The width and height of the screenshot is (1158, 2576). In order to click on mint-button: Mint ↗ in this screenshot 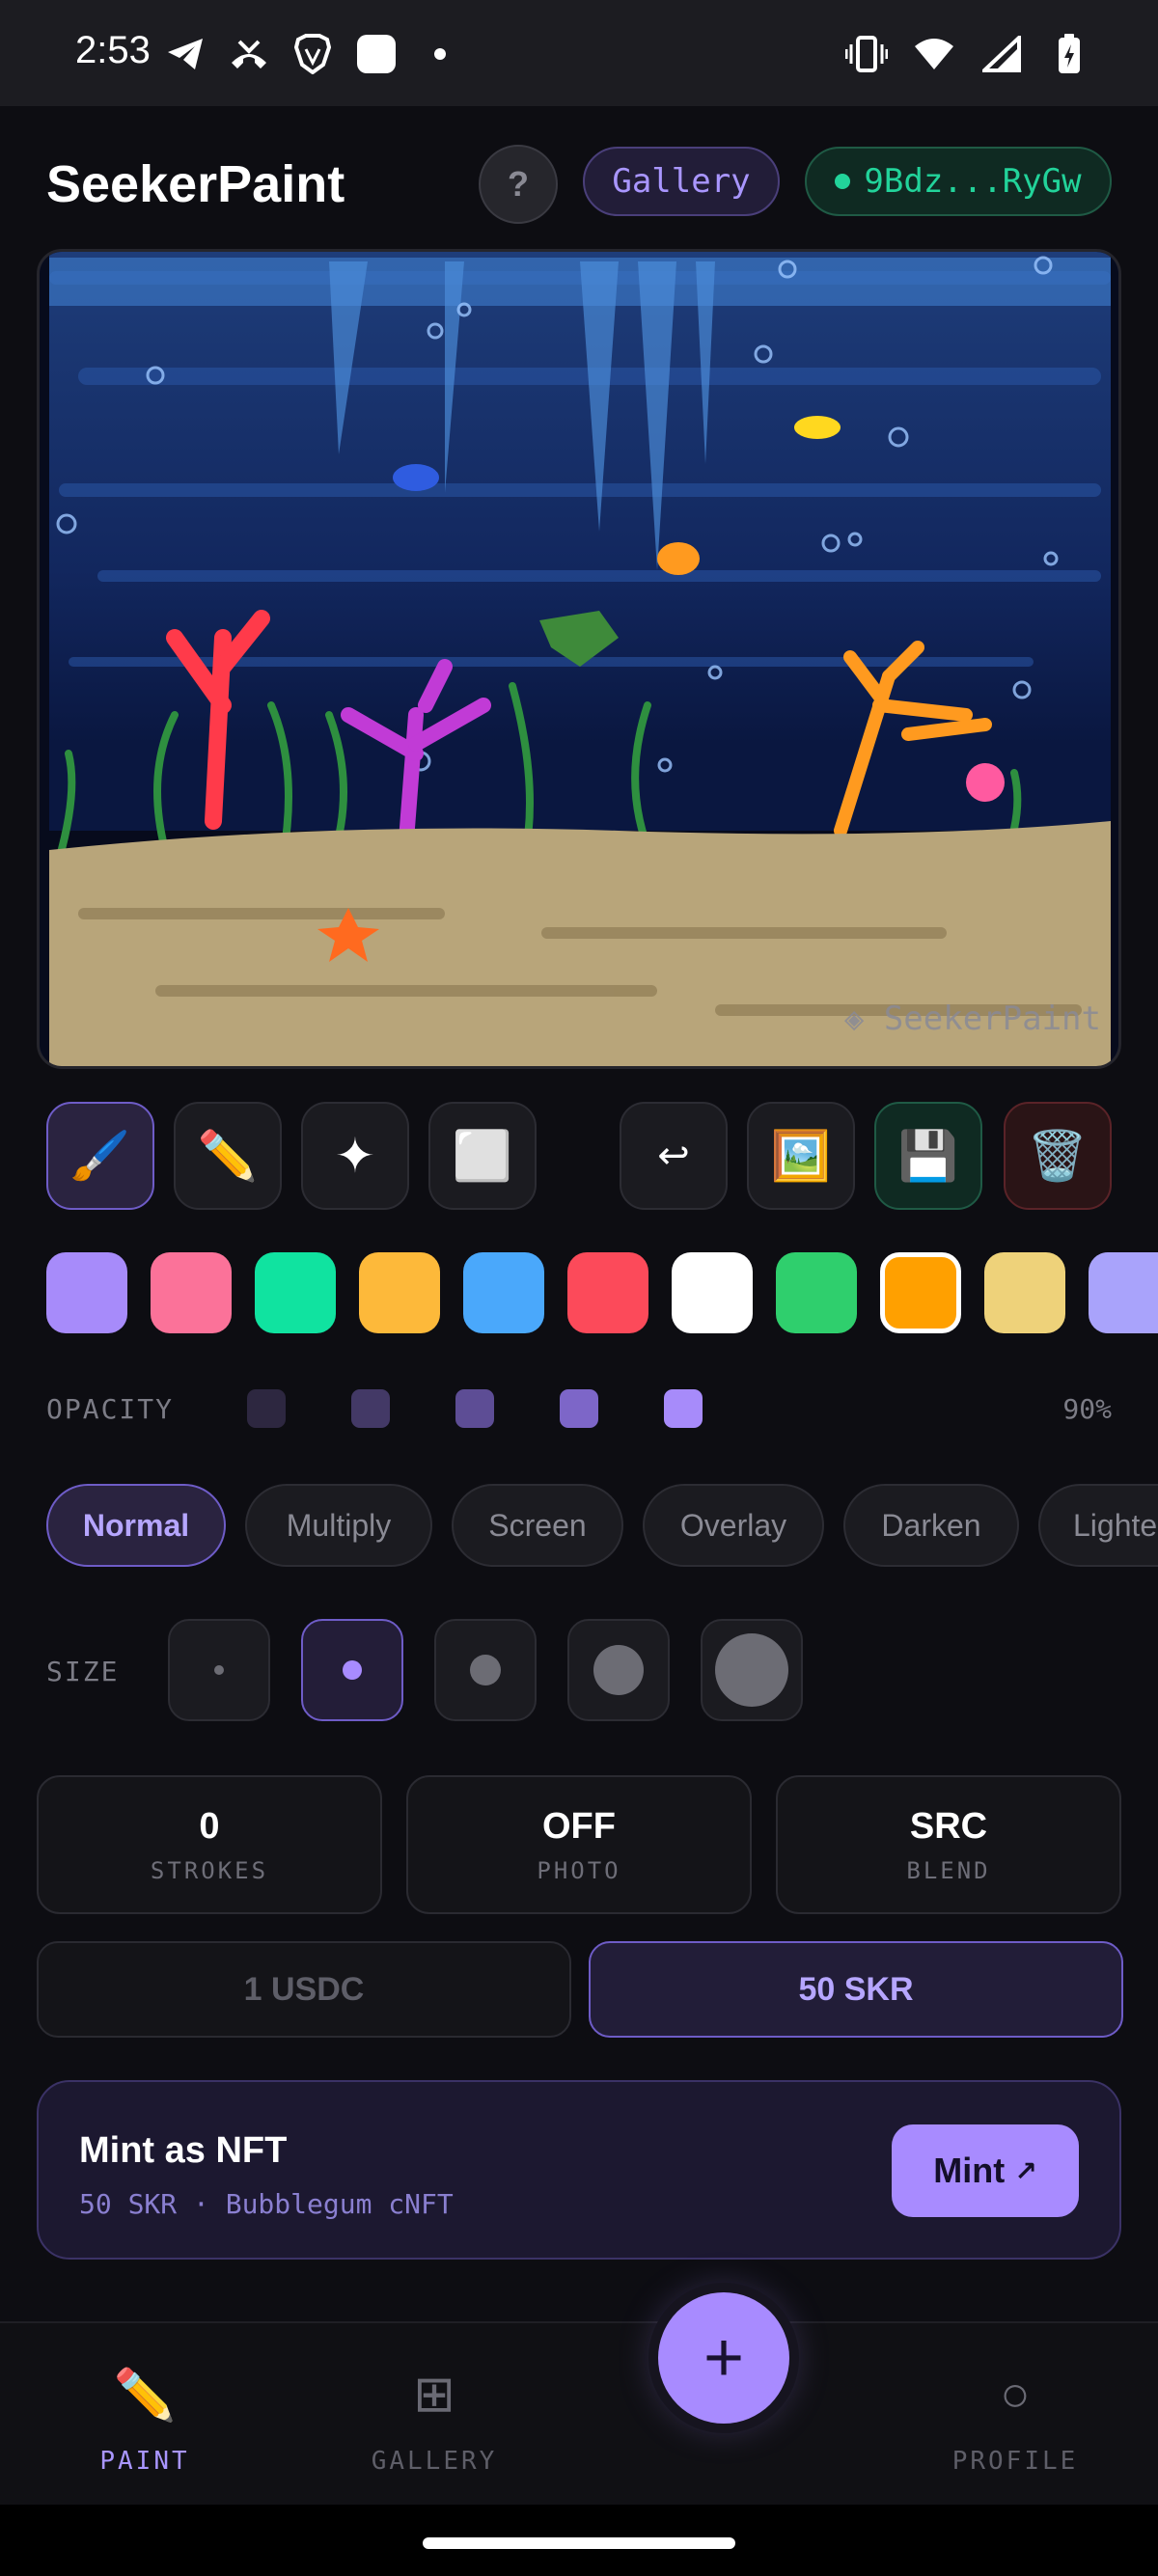, I will do `click(985, 2170)`.